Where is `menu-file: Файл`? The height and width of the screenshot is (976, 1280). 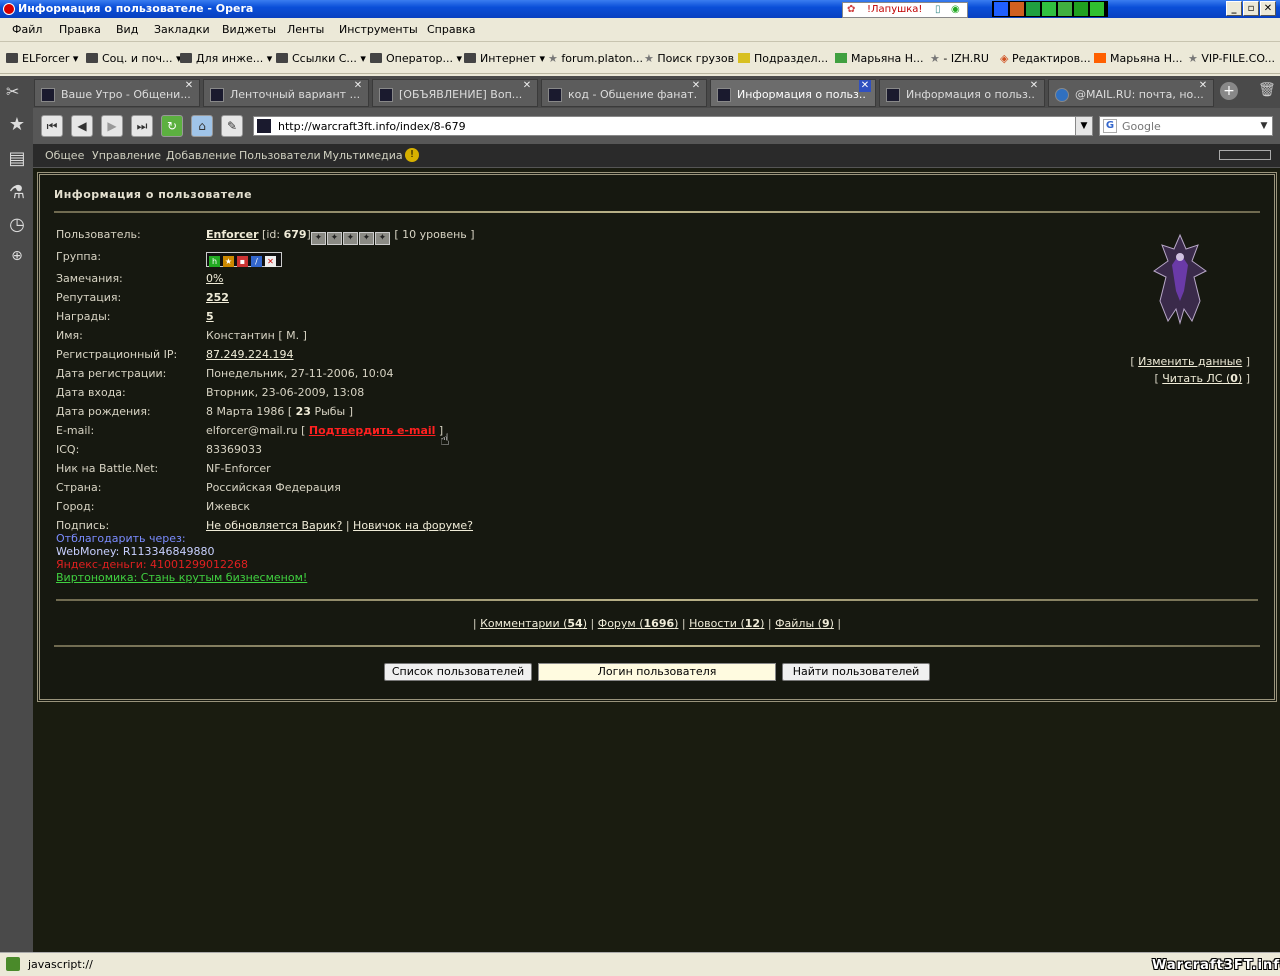 menu-file: Файл is located at coordinates (27, 29).